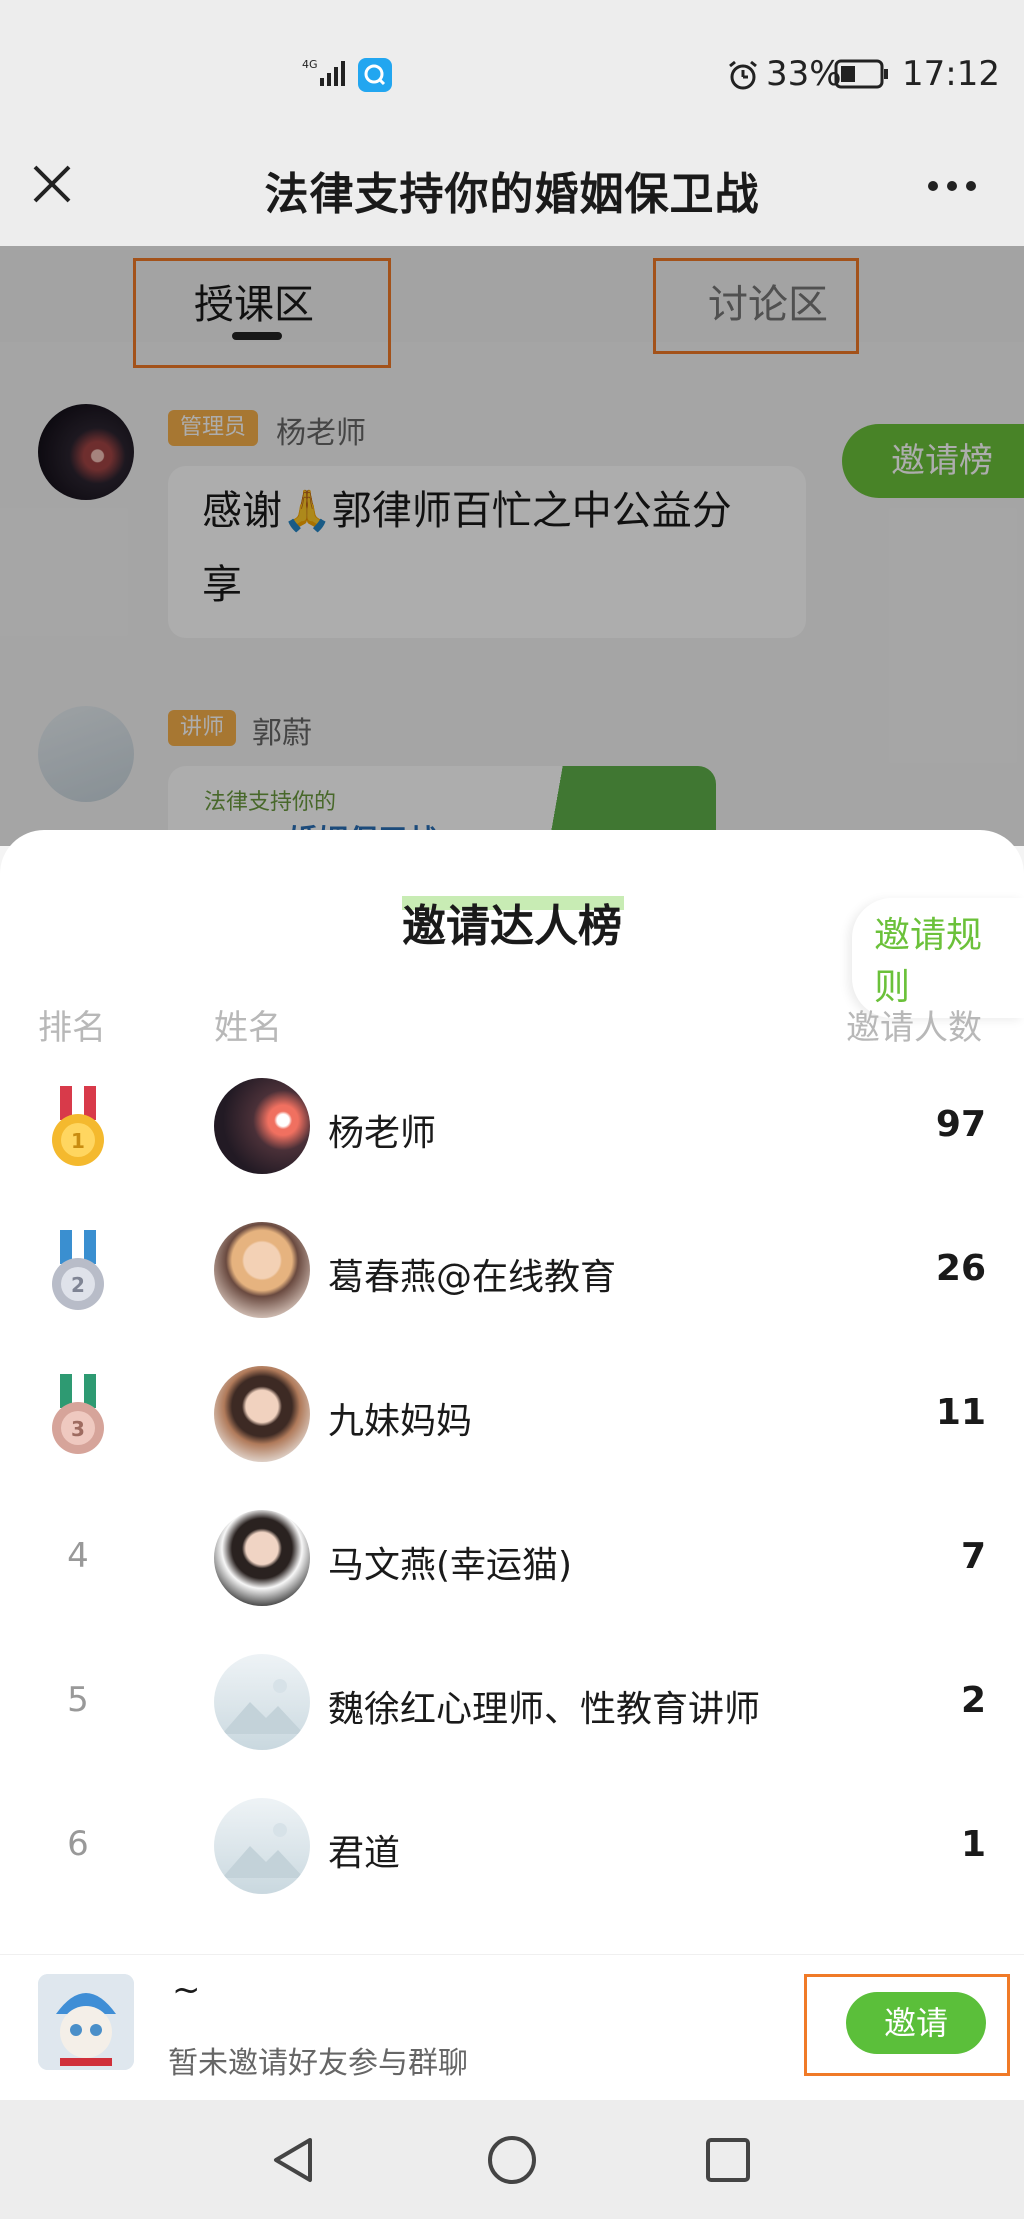 This screenshot has height=2219, width=1024. Describe the element at coordinates (973, 1556) in the screenshot. I see `row-count: 7` at that location.